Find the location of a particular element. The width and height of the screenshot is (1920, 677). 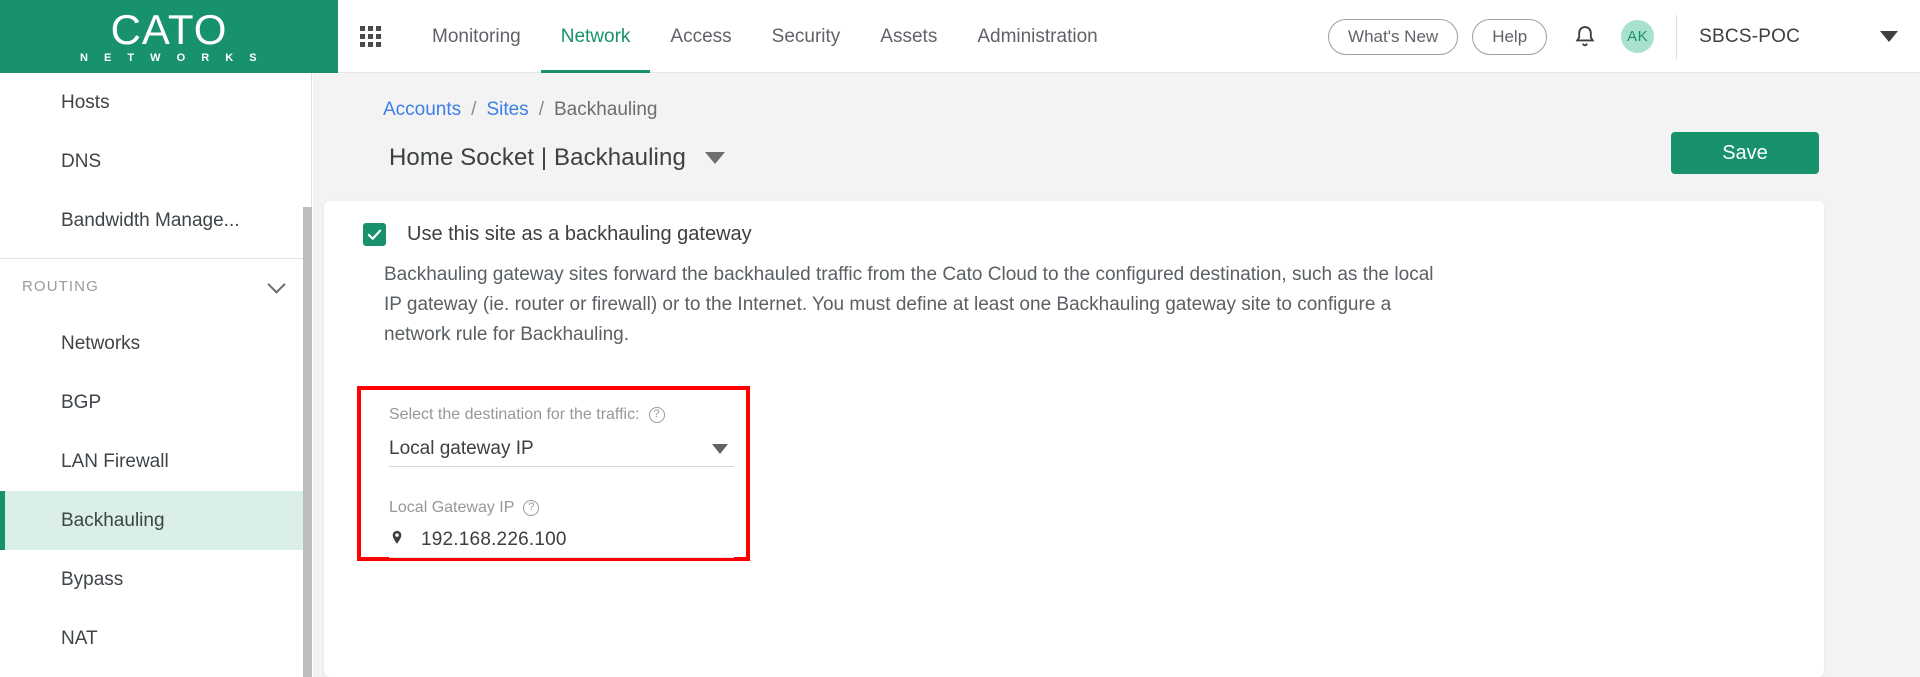

backhauling-gateway-checkbox is located at coordinates (374, 234).